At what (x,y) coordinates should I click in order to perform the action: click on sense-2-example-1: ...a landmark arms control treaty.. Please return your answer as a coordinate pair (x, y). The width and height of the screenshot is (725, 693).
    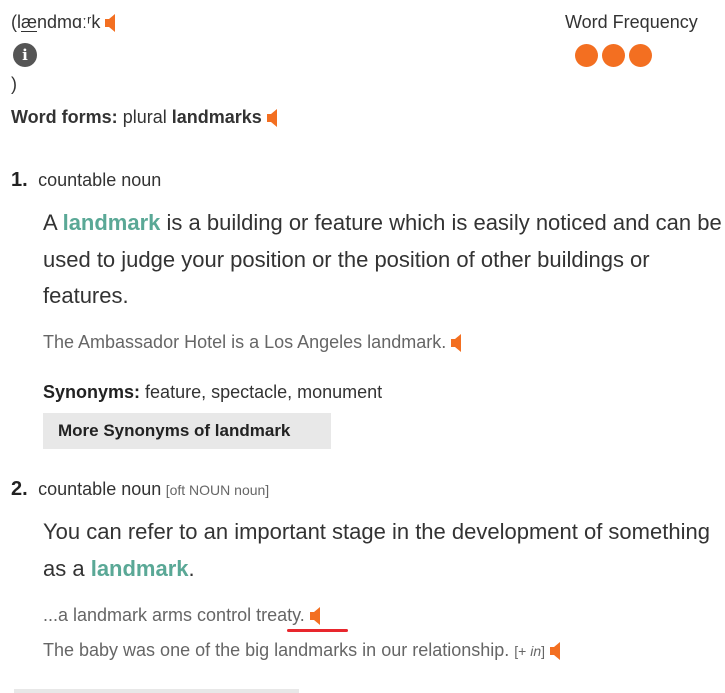
    Looking at the image, I should click on (183, 615).